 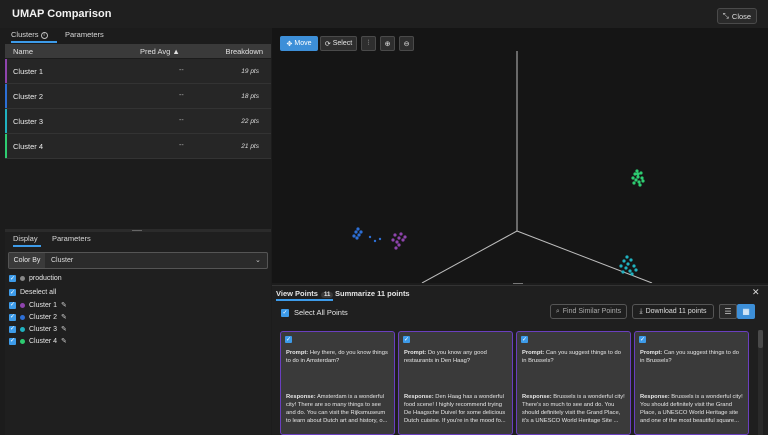 I want to click on table-header: Name Pred Avg ▲ Breakdown, so click(x=138, y=51).